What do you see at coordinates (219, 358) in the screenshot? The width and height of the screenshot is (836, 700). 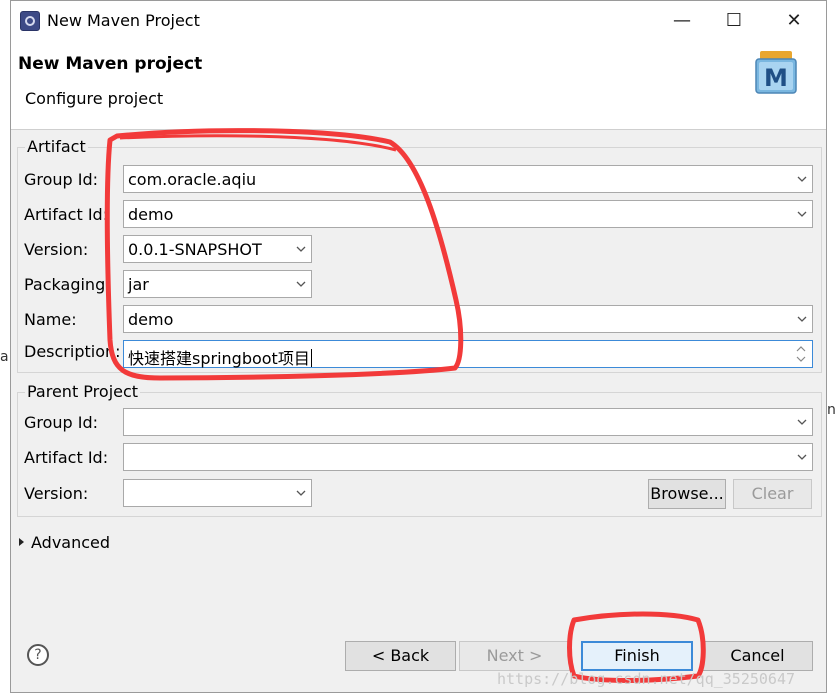 I see `description-value: 快速搭建springboot项目` at bounding box center [219, 358].